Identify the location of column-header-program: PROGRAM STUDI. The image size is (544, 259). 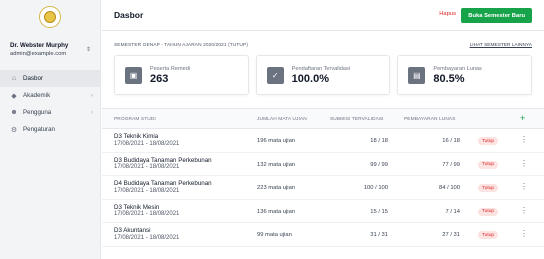
(135, 119).